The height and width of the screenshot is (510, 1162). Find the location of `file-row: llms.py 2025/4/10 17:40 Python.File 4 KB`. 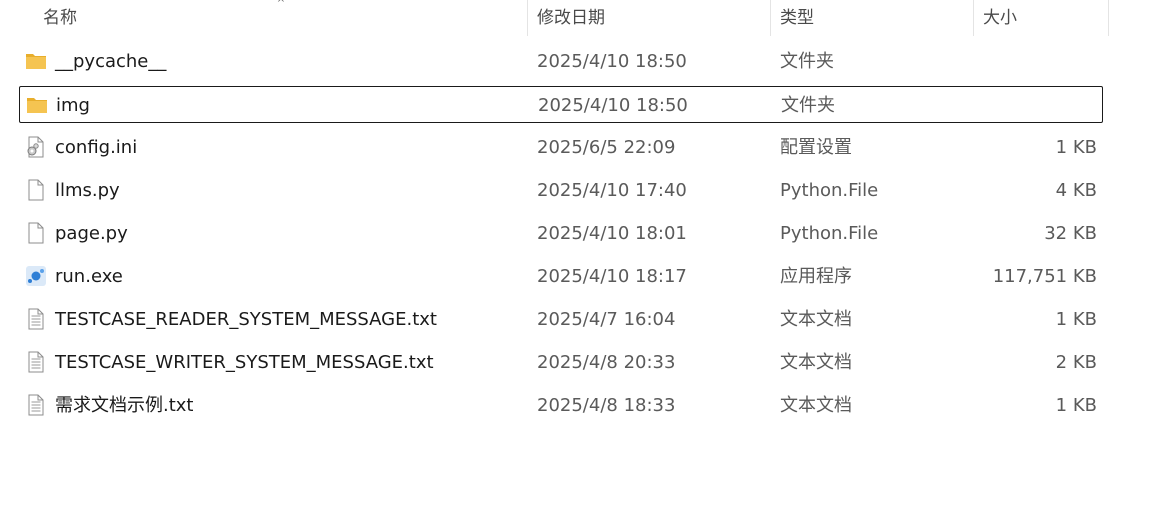

file-row: llms.py 2025/4/10 17:40 Python.File 4 KB is located at coordinates (561, 190).